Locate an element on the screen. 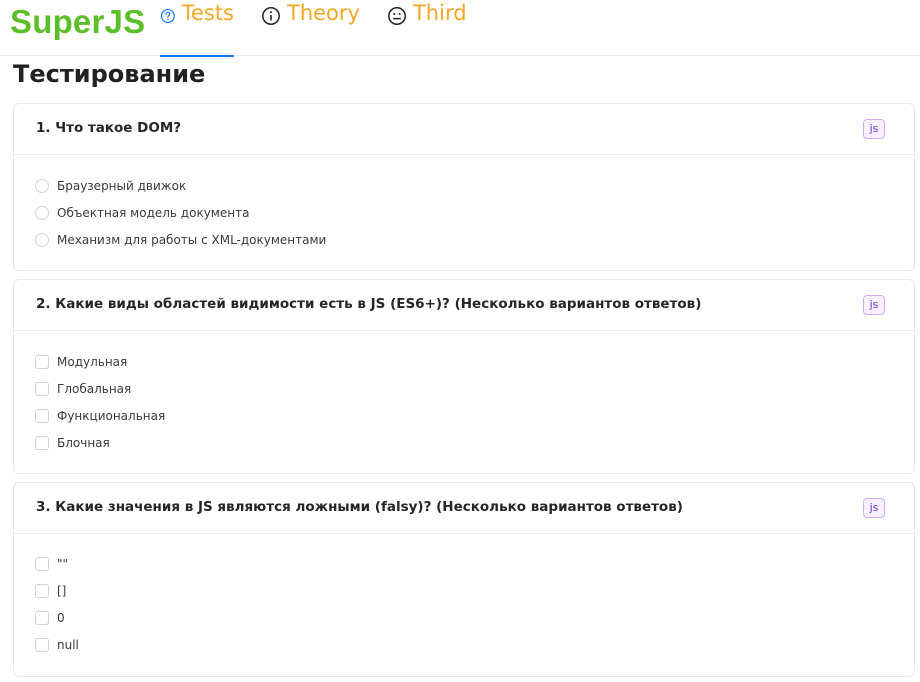 This screenshot has height=682, width=920. tab-tests-label: Tests is located at coordinates (207, 13).